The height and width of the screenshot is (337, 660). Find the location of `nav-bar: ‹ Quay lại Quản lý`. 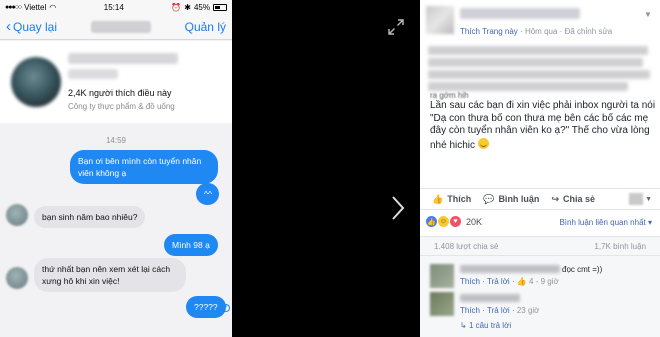

nav-bar: ‹ Quay lại Quản lý is located at coordinates (116, 27).